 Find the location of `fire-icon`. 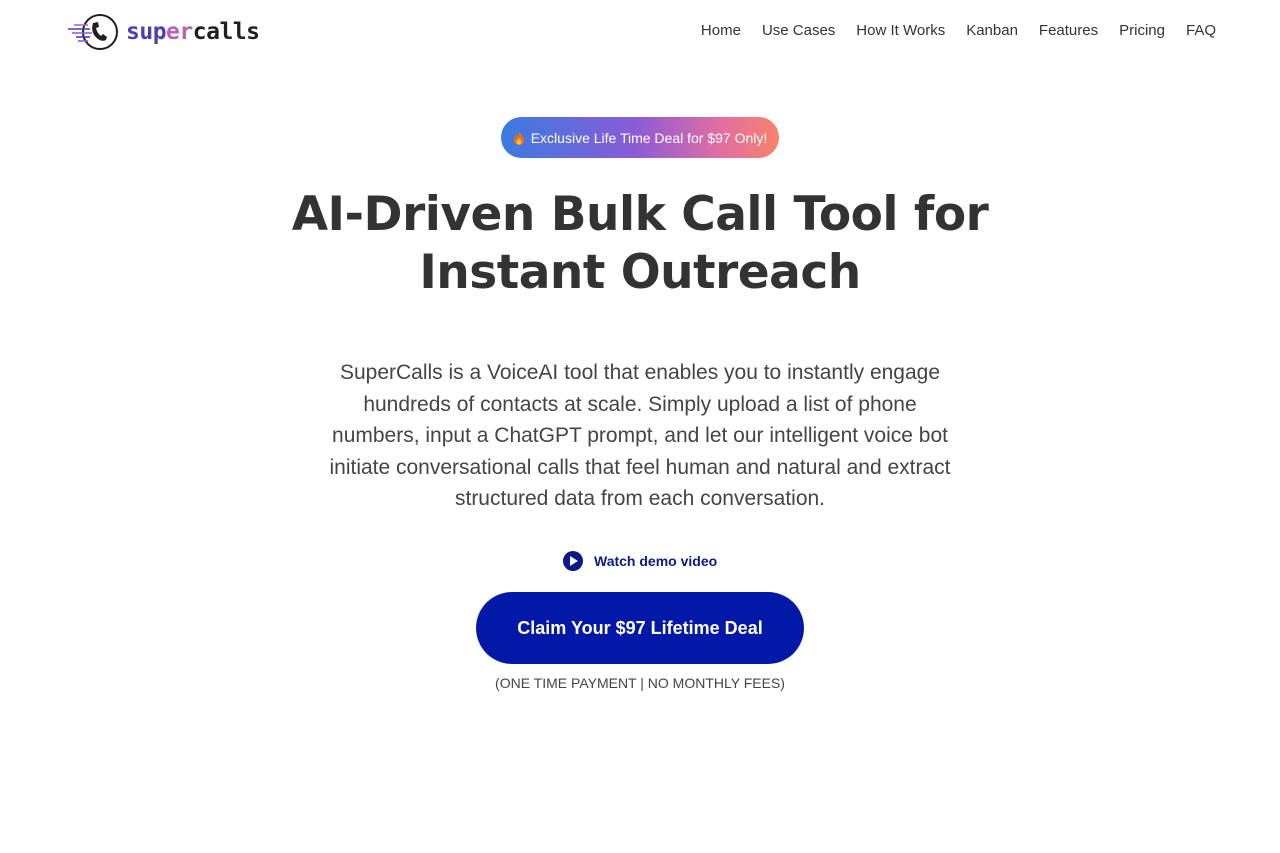

fire-icon is located at coordinates (519, 137).